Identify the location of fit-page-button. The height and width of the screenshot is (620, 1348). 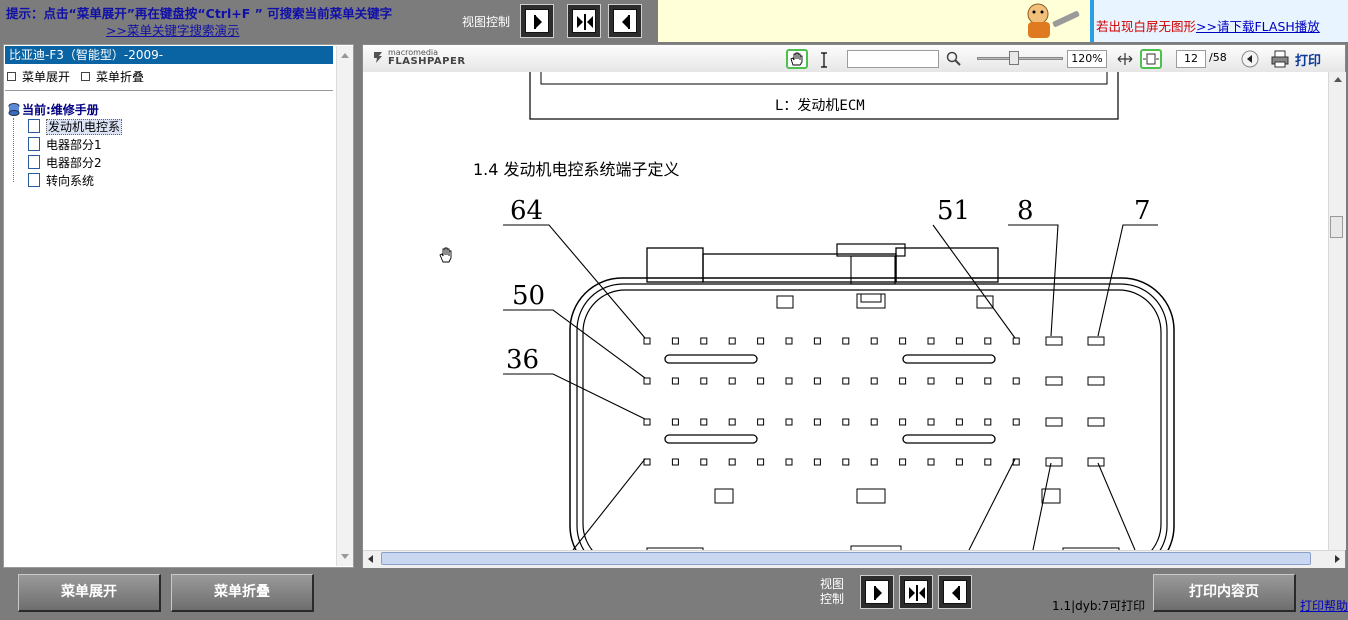
(1151, 59).